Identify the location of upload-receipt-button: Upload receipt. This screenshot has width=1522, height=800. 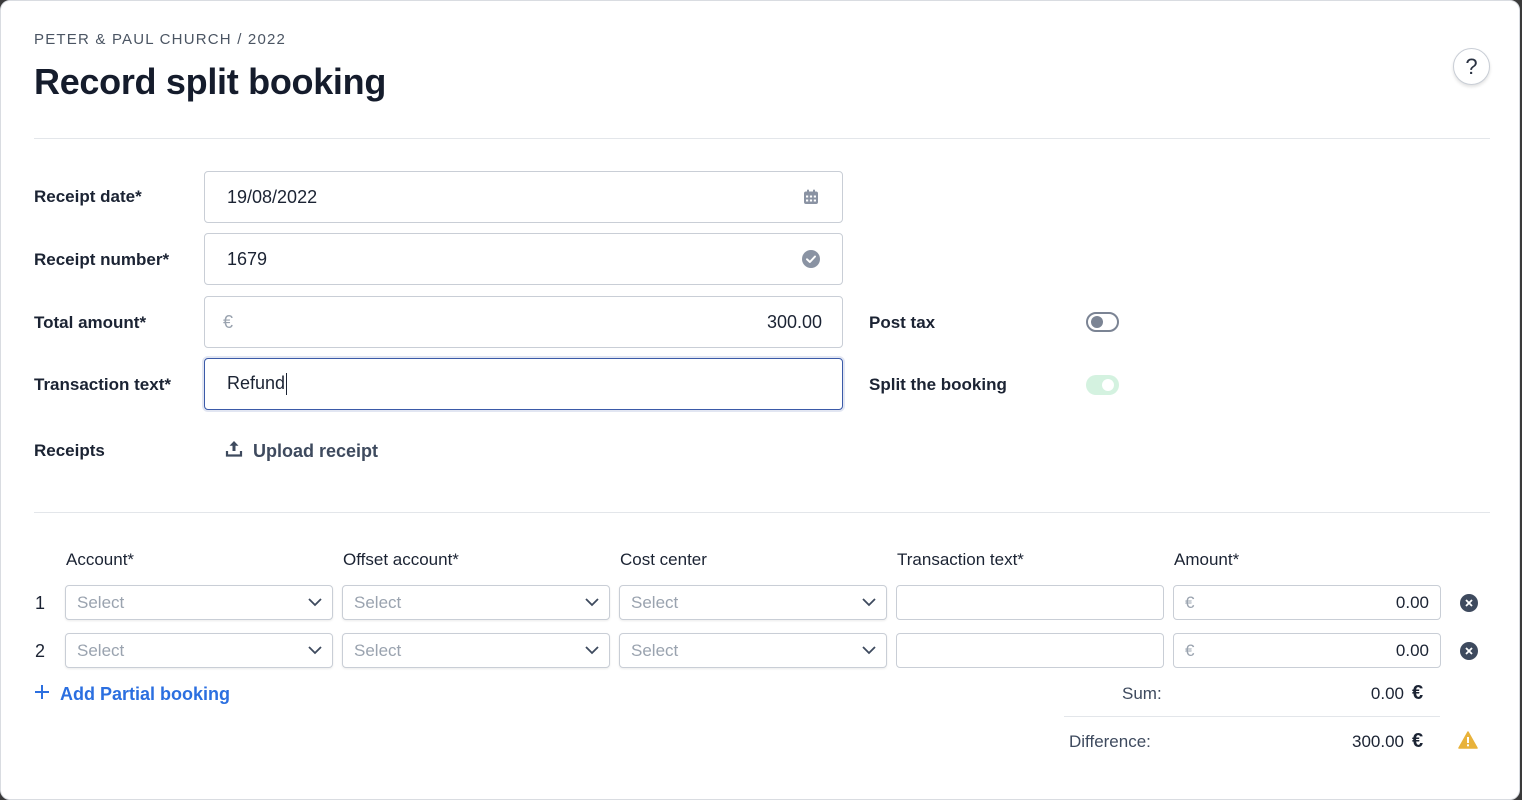
(301, 451).